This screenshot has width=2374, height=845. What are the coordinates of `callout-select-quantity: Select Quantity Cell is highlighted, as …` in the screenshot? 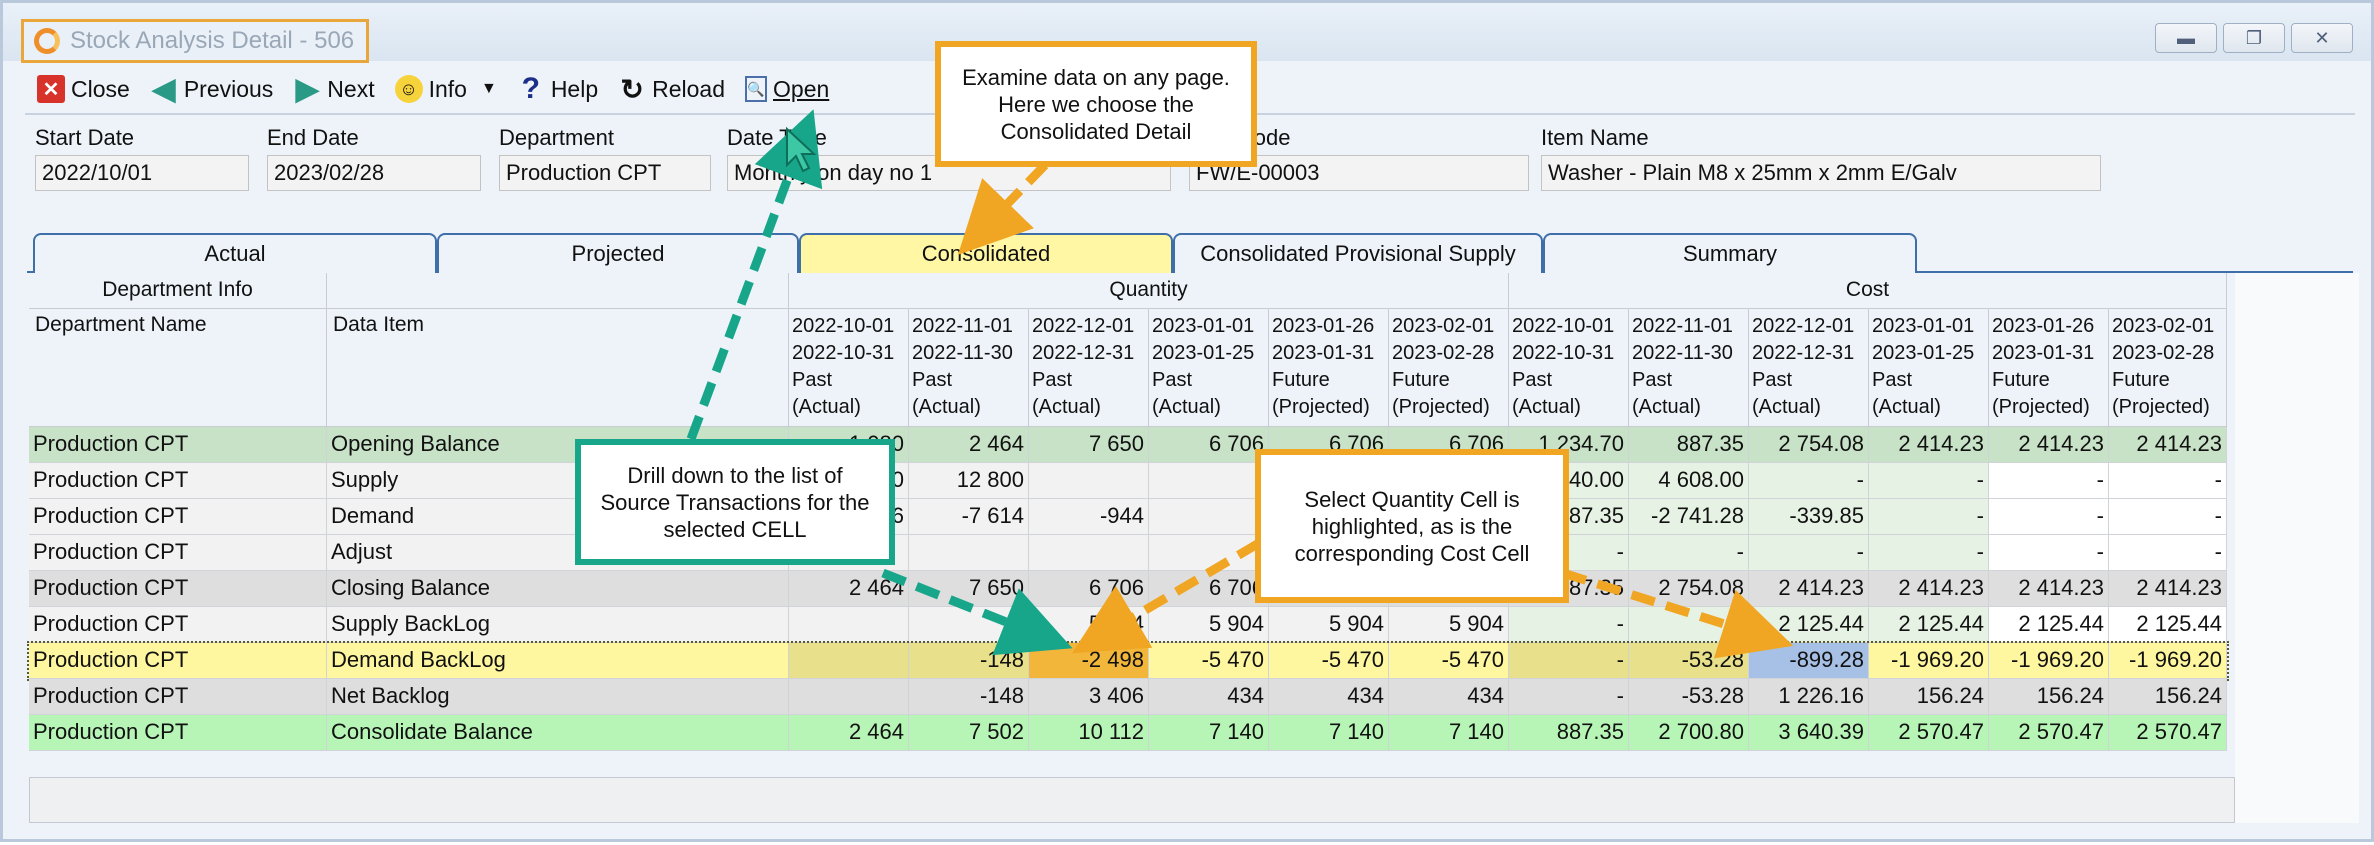 It's located at (1412, 526).